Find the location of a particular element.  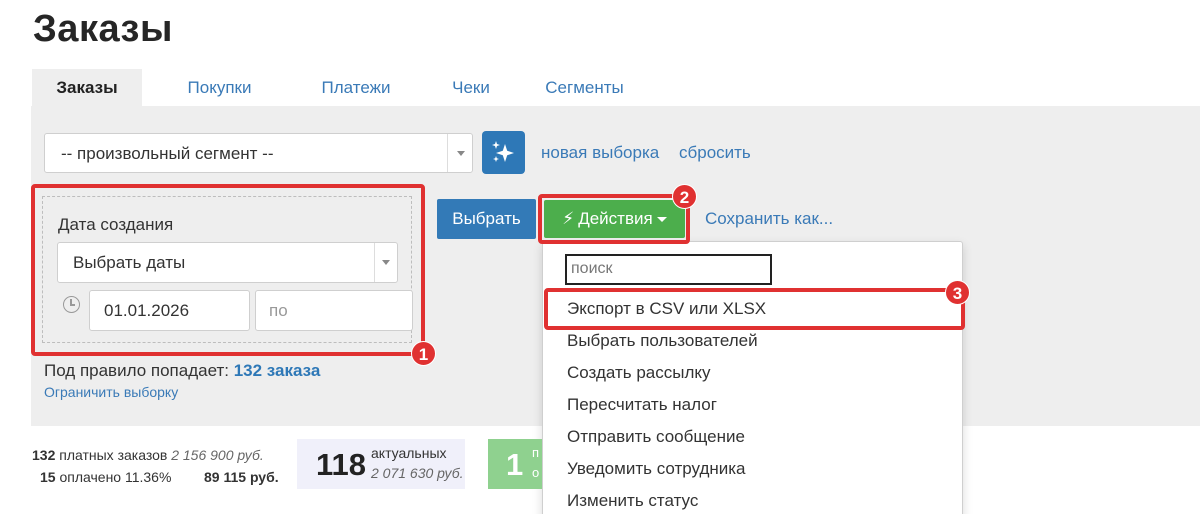

rule-summary: Под правило попадает: 132 заказа is located at coordinates (182, 371).